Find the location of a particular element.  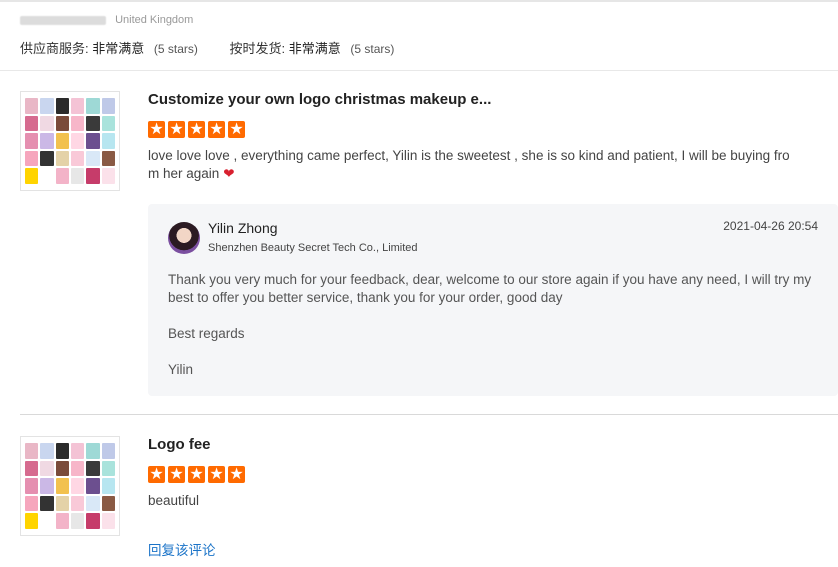

avatar is located at coordinates (184, 238).